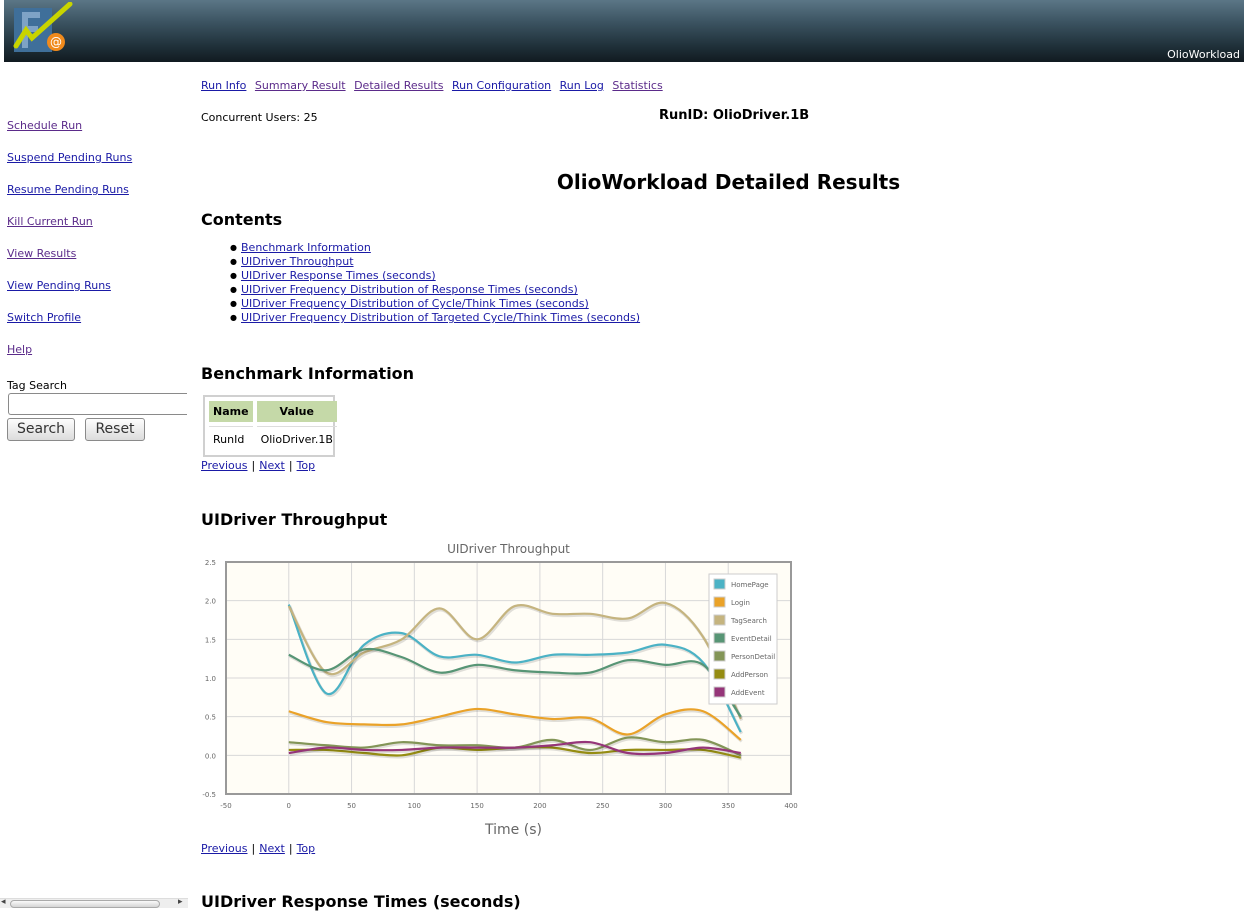 This screenshot has width=1244, height=911. What do you see at coordinates (210, 679) in the screenshot?
I see `y-tick-label: 1.0` at bounding box center [210, 679].